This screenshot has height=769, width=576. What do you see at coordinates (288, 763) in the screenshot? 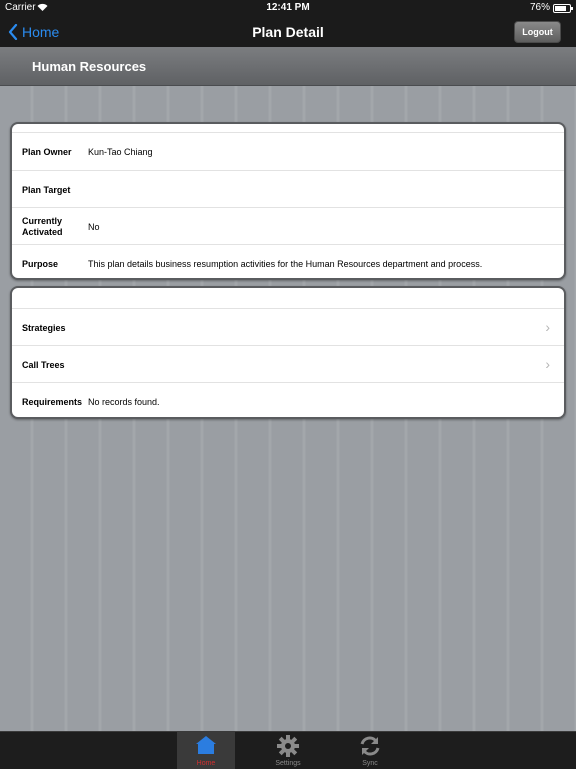
I see `tab-settings-label: Settings` at bounding box center [288, 763].